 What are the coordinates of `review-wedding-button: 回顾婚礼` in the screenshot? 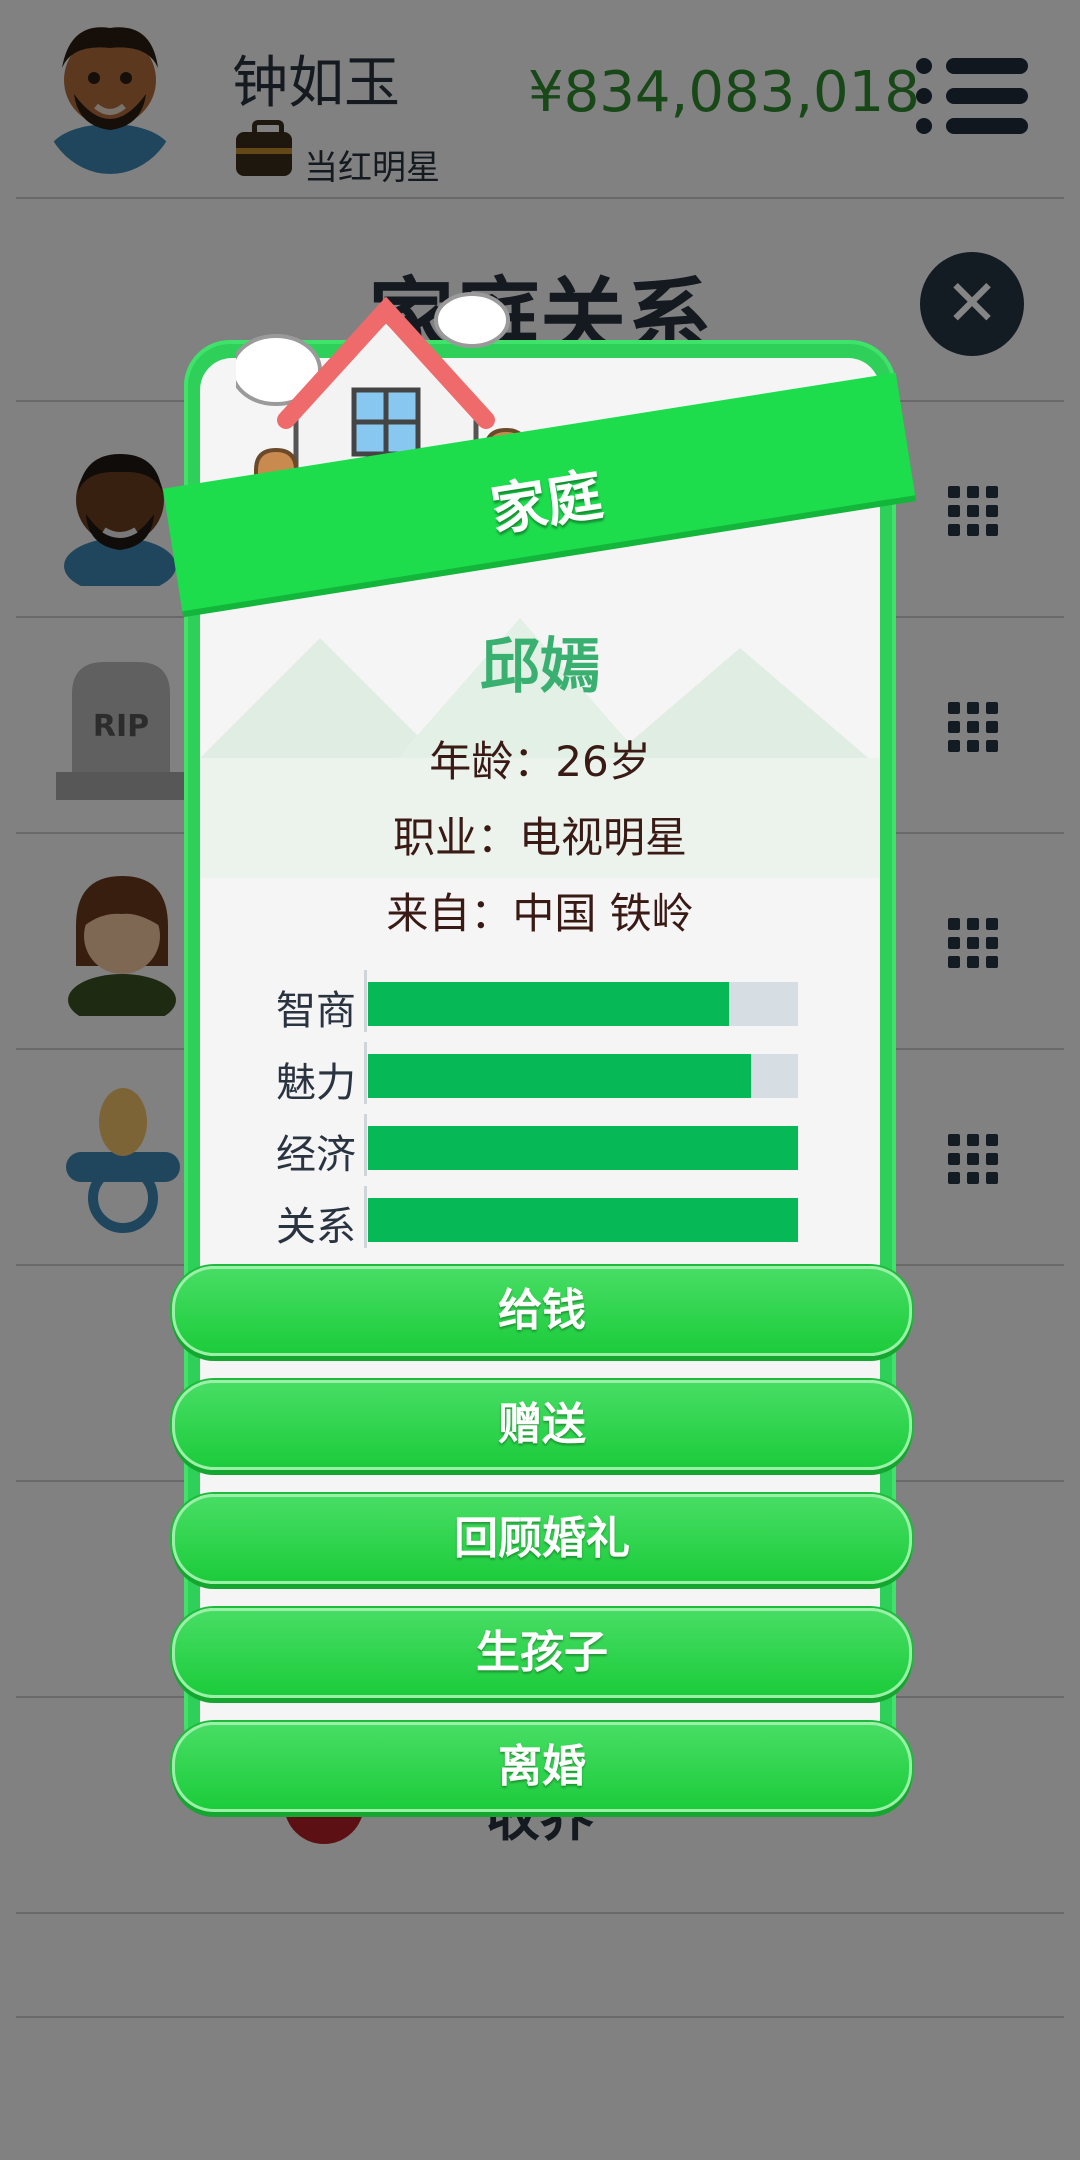 It's located at (542, 1539).